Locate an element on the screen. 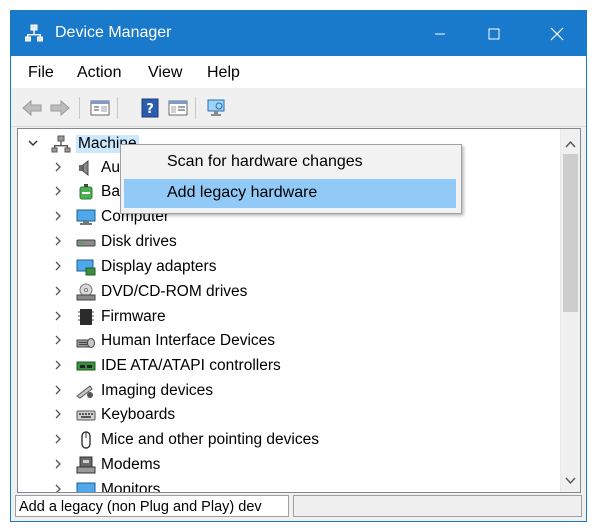  tree-item-display-adapters: Display adapters is located at coordinates (290, 267).